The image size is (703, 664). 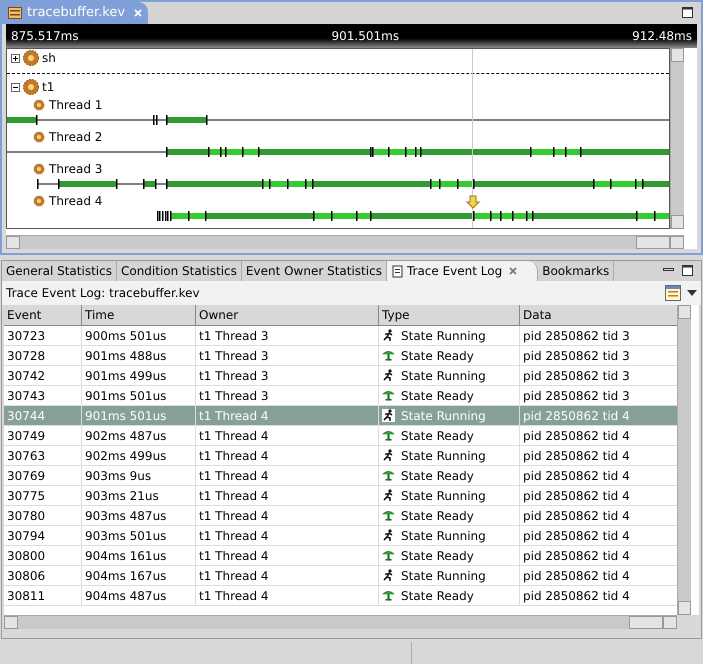 What do you see at coordinates (26, 596) in the screenshot?
I see `table-cell-text: 30811` at bounding box center [26, 596].